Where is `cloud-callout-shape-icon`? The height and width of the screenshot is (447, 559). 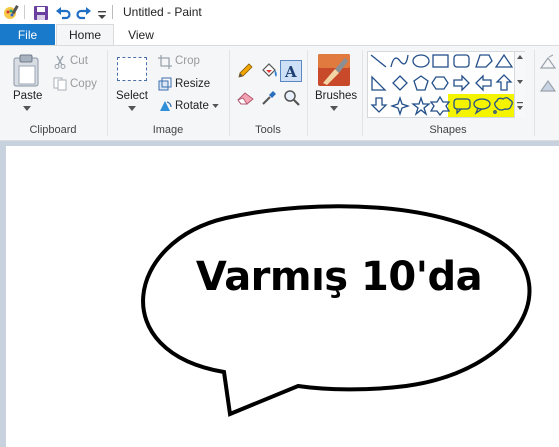 cloud-callout-shape-icon is located at coordinates (503, 105).